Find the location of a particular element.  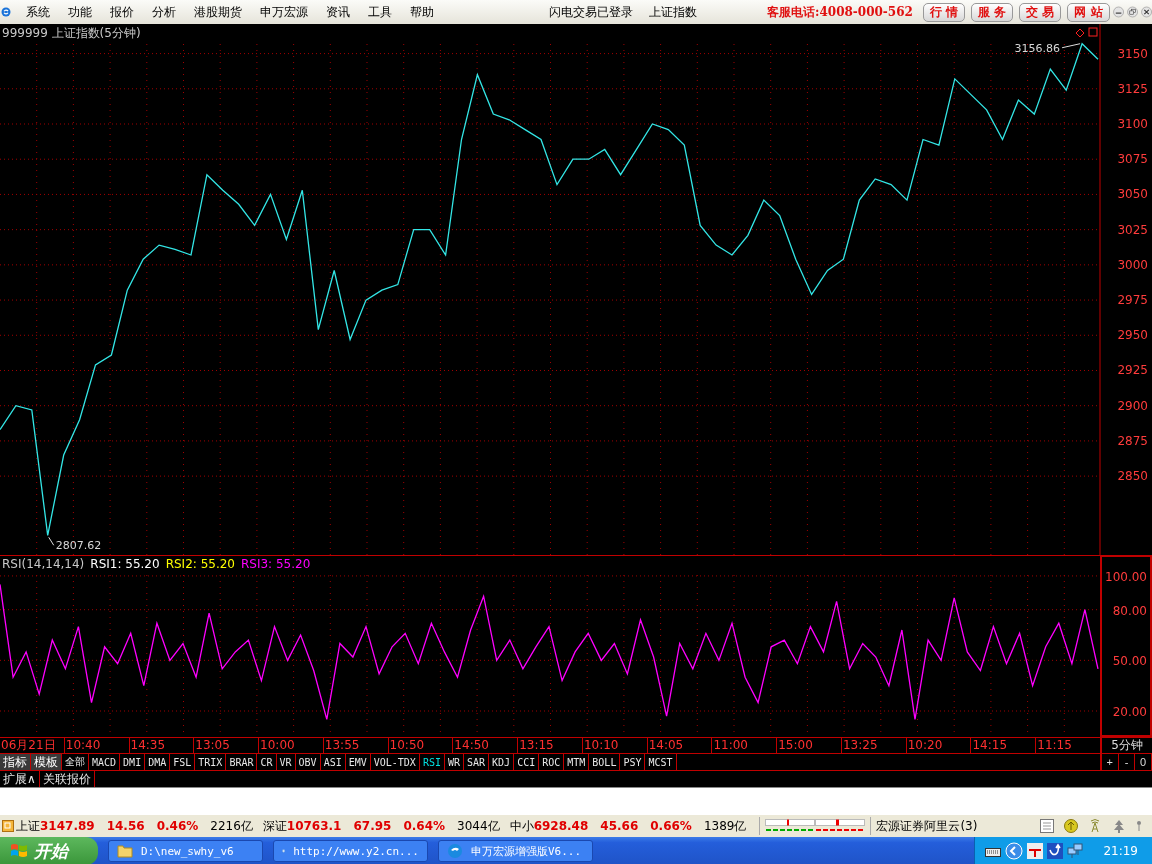

taskbar-button: D:\new_swhy_v6 is located at coordinates (185, 851).